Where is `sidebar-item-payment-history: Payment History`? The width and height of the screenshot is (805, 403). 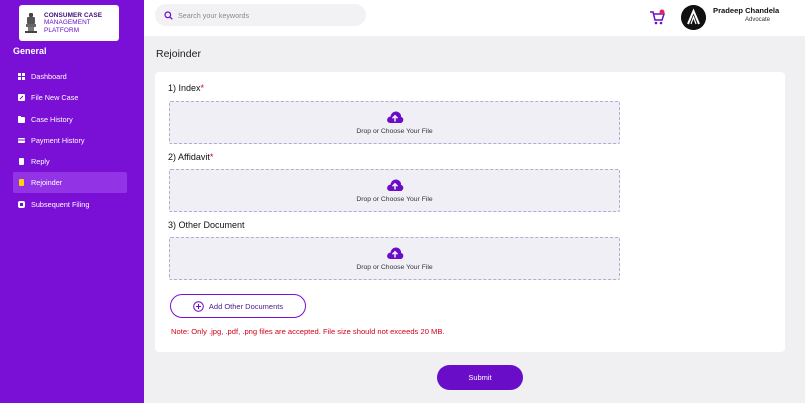 sidebar-item-payment-history: Payment History is located at coordinates (70, 140).